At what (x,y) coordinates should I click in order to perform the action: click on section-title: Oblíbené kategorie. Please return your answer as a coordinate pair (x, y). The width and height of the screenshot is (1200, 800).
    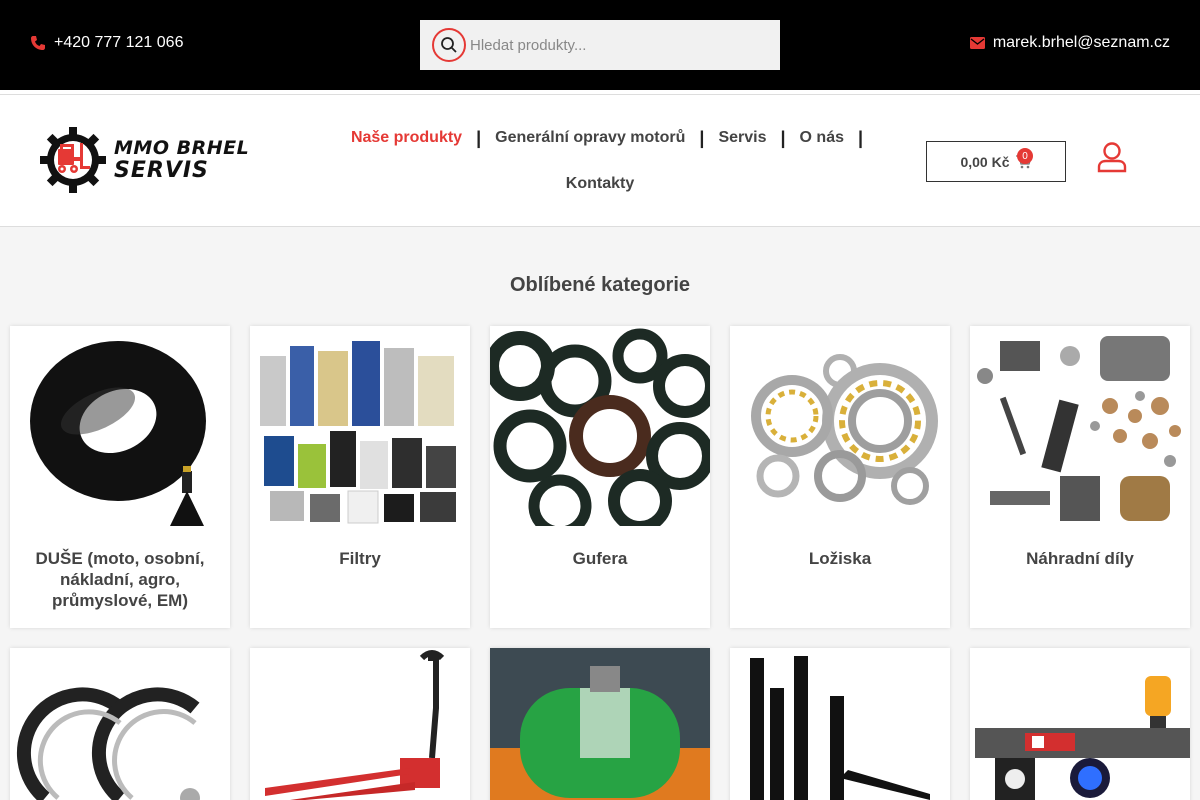
    Looking at the image, I should click on (600, 285).